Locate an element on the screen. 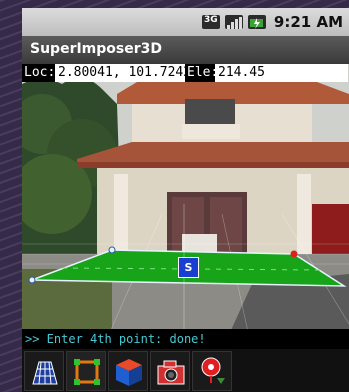 Image resolution: width=349 pixels, height=392 pixels. grid-perspective-icon is located at coordinates (45, 373).